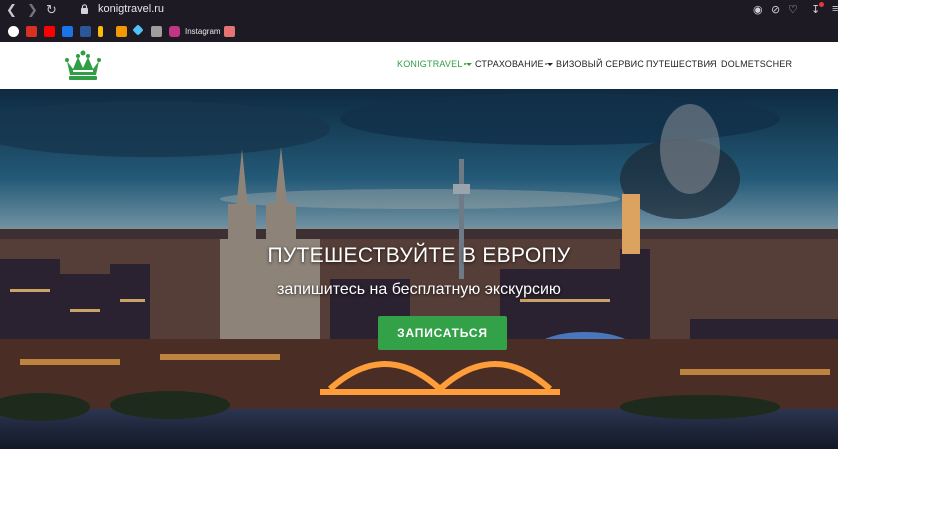 This screenshot has width=935, height=530. Describe the element at coordinates (419, 10) in the screenshot. I see `address-bar: ❮ ❯ ↻ konigtravel.ru ◉ ⊘ ♡ ↧ ≡` at that location.